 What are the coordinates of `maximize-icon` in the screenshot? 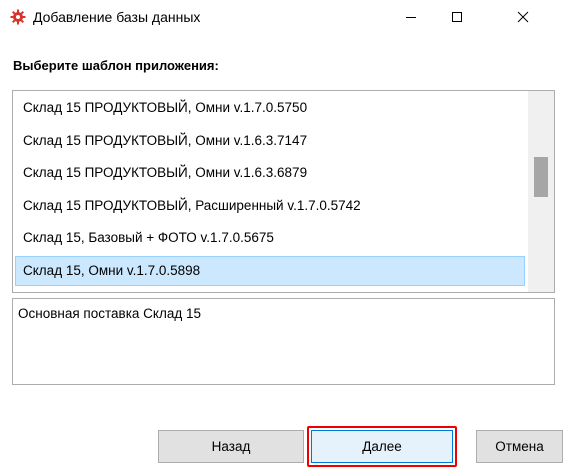 It's located at (457, 17).